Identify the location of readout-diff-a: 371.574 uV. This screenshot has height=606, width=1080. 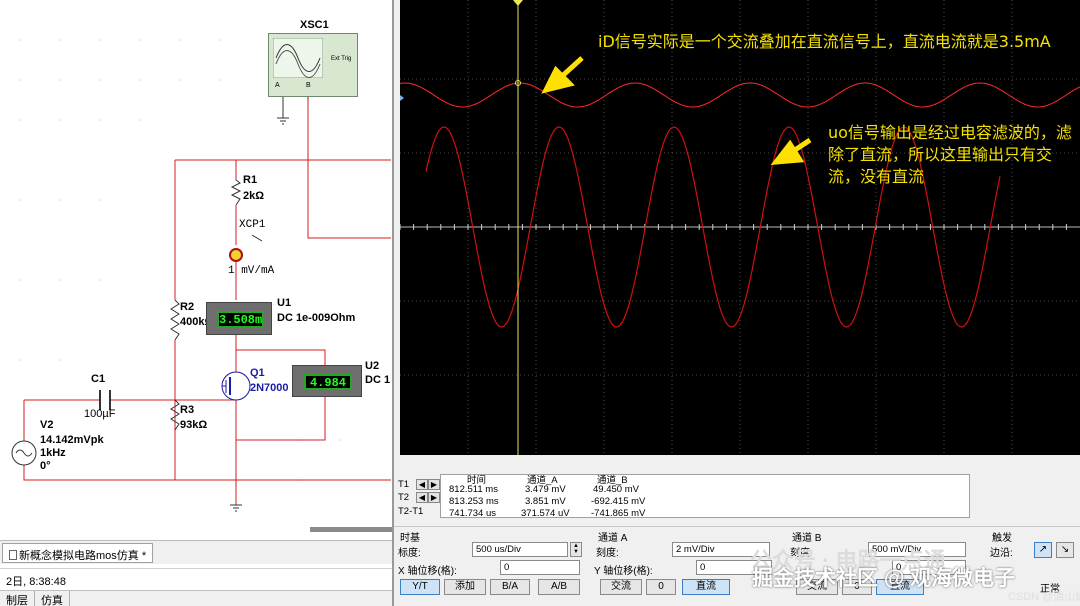
(545, 513).